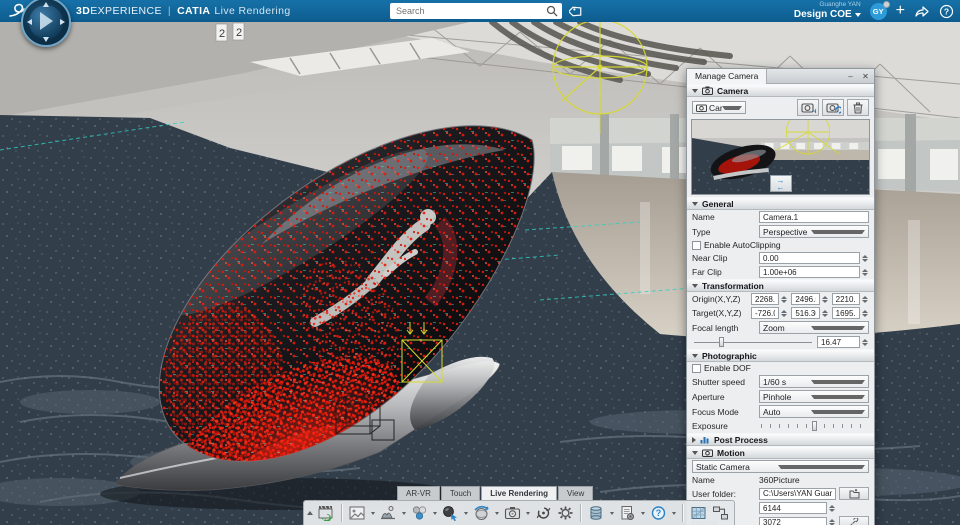  What do you see at coordinates (753, 342) in the screenshot?
I see `focal-length-slider` at bounding box center [753, 342].